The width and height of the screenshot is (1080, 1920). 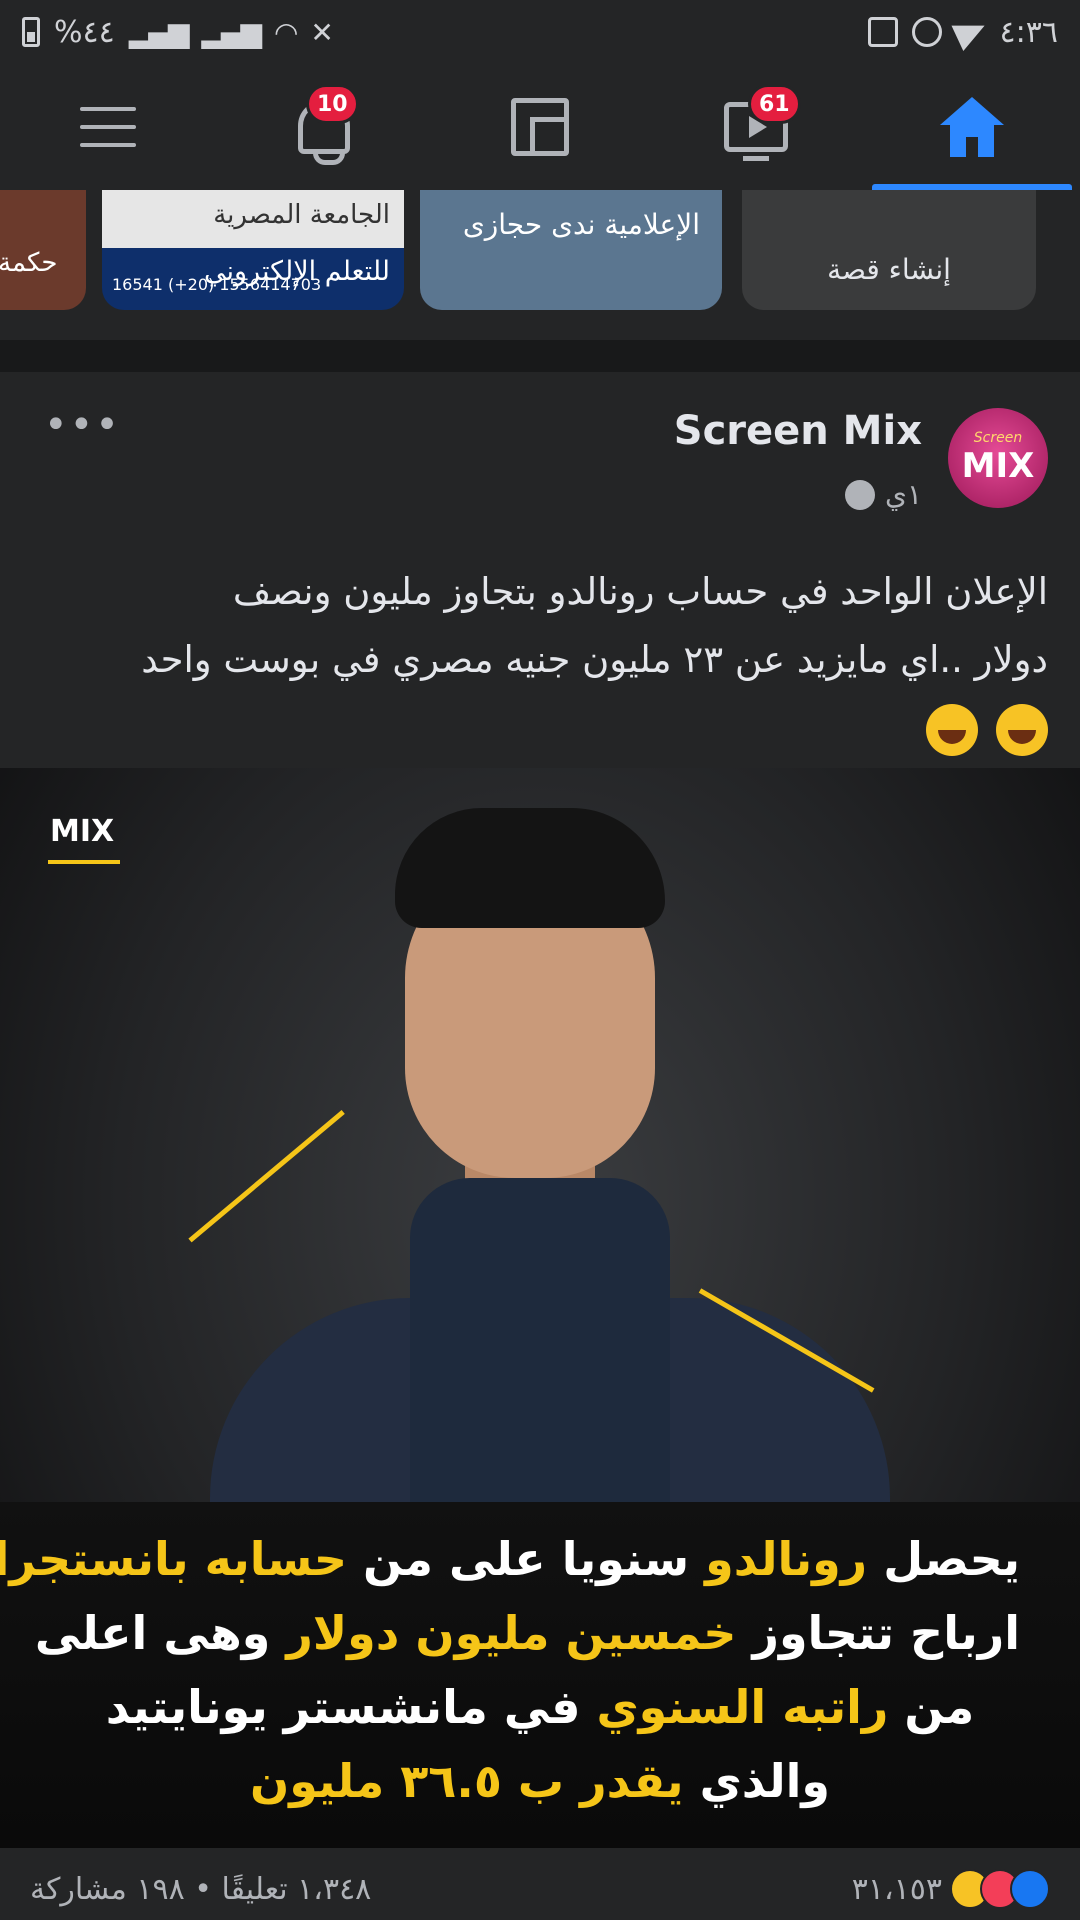 I want to click on story-title: الإعلامية ندى حجازى, so click(x=581, y=224).